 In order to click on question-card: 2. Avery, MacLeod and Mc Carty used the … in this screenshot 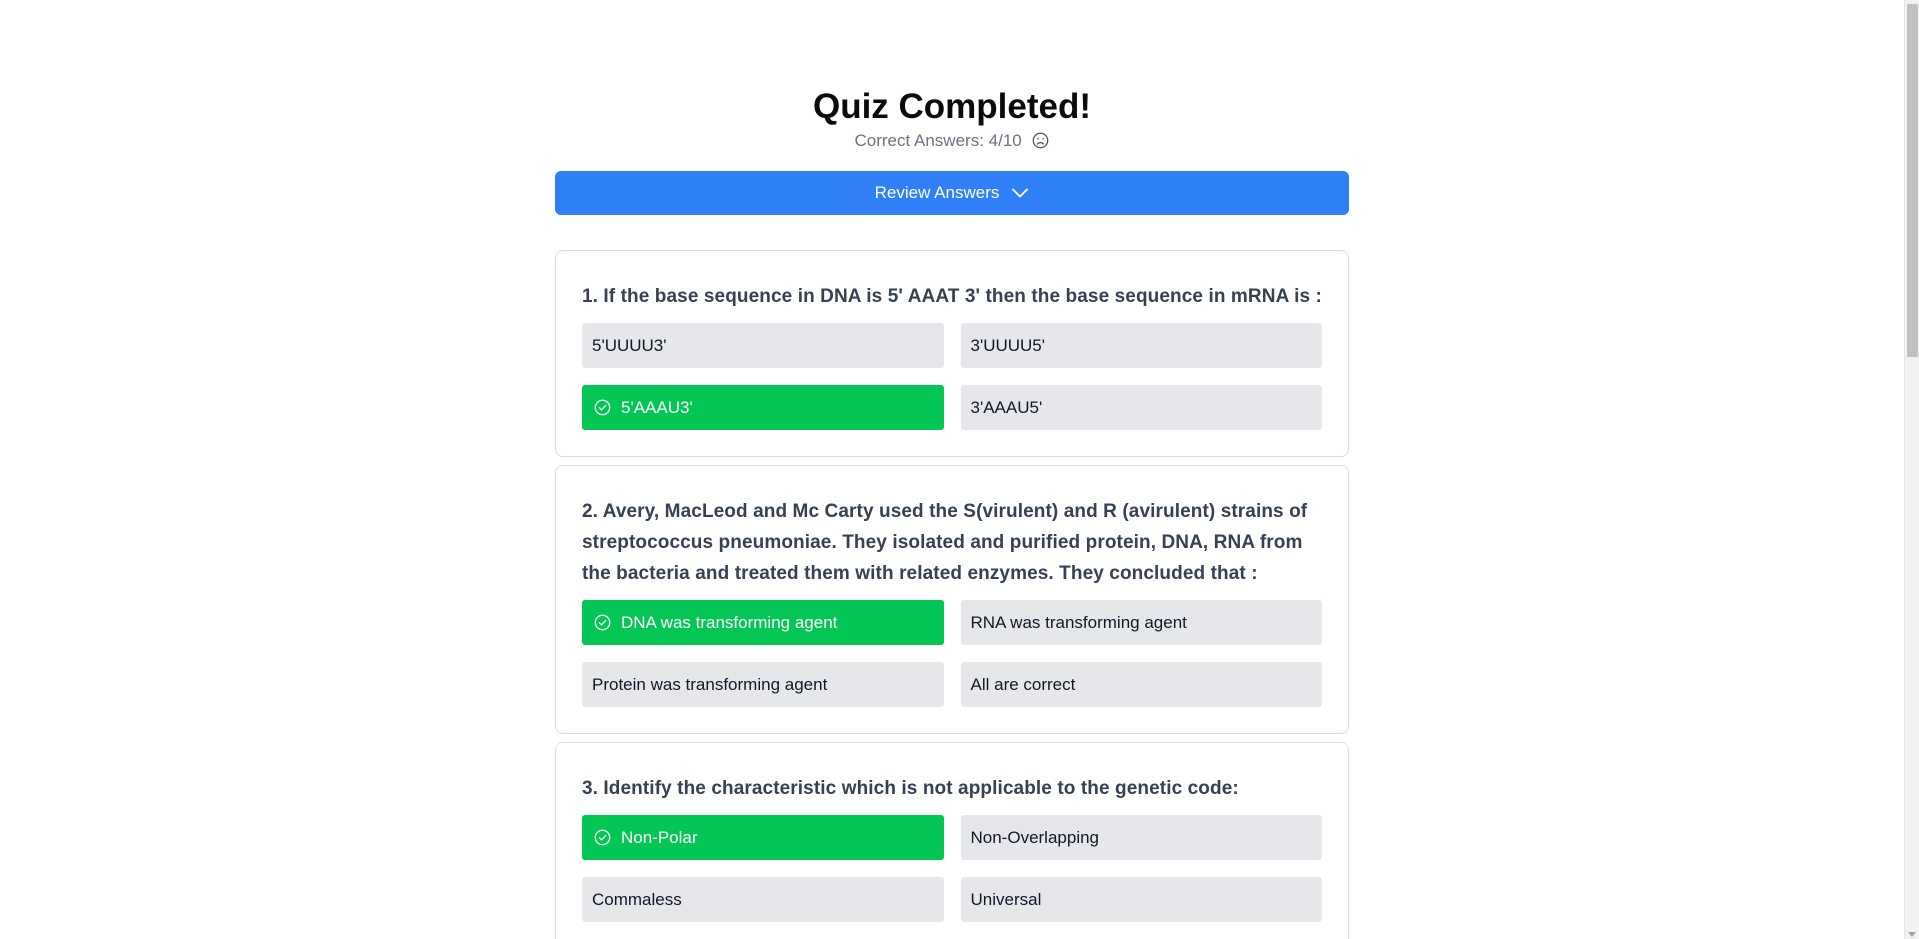, I will do `click(952, 599)`.